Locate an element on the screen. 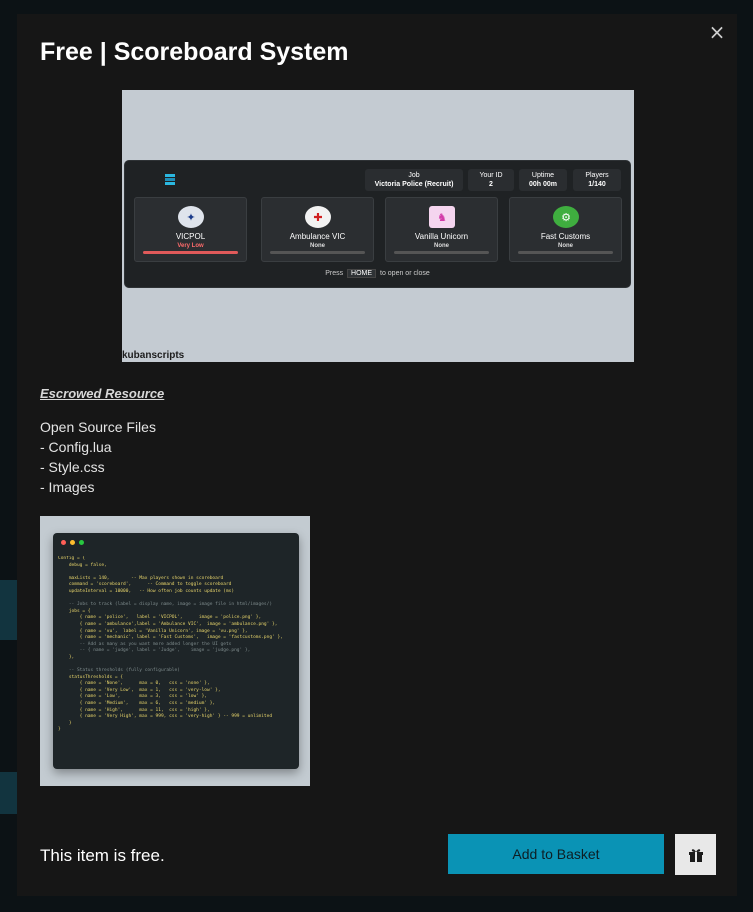 This screenshot has height=912, width=753. minimize-dot-icon is located at coordinates (72, 542).